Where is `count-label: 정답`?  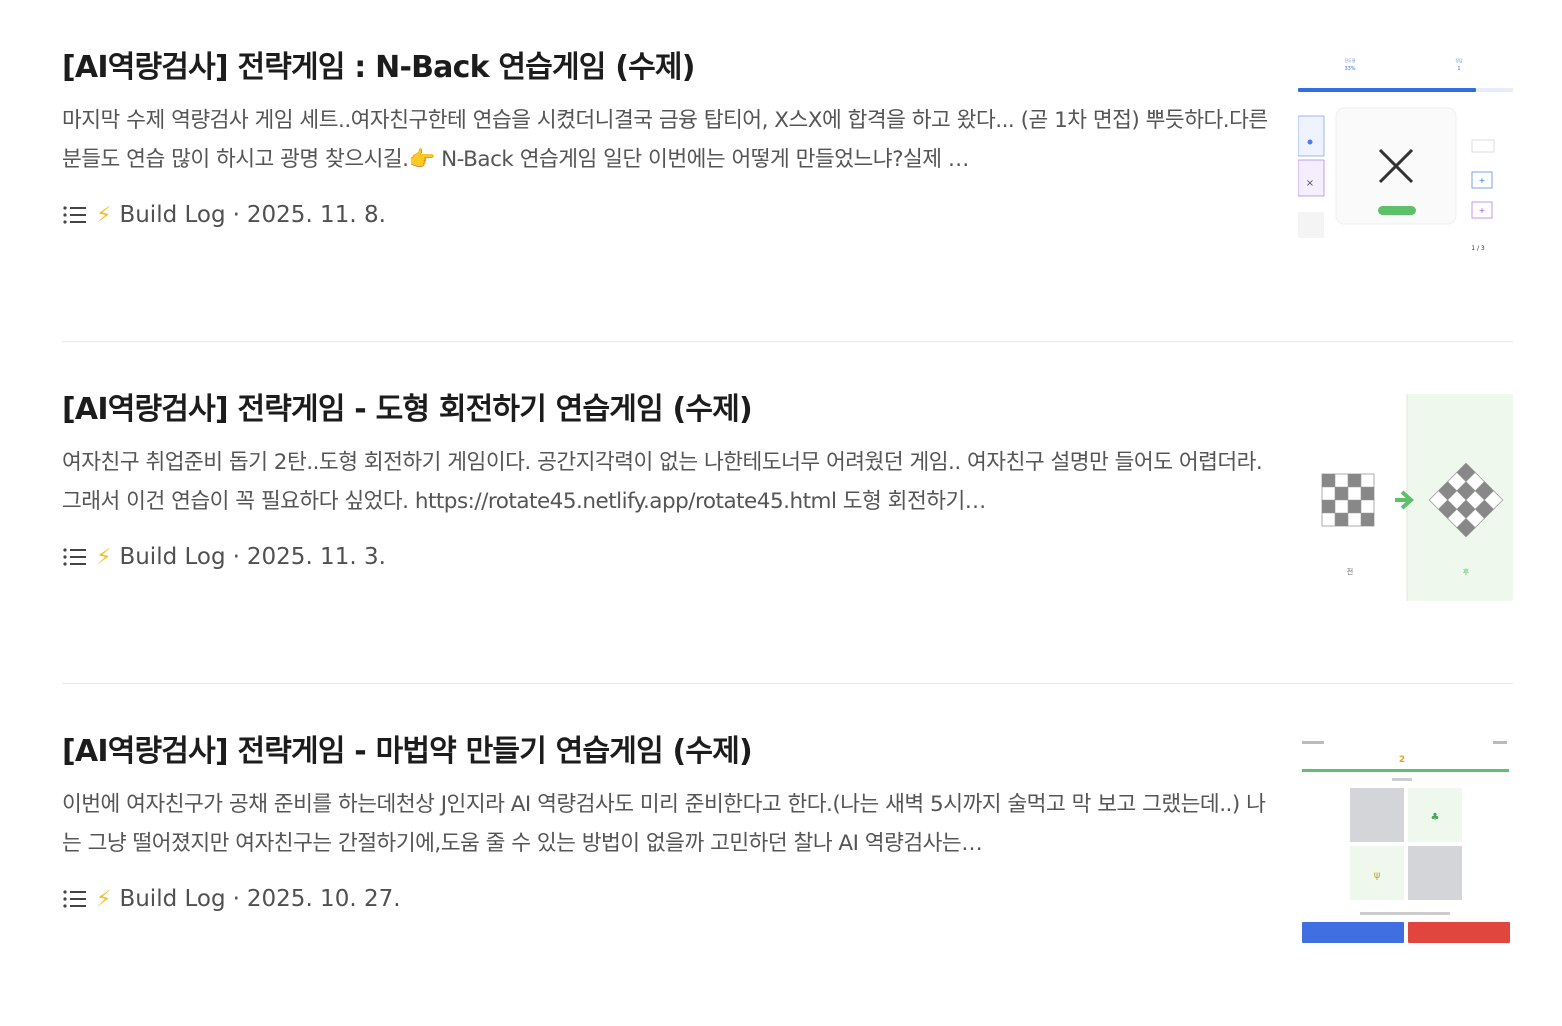 count-label: 정답 is located at coordinates (1459, 60).